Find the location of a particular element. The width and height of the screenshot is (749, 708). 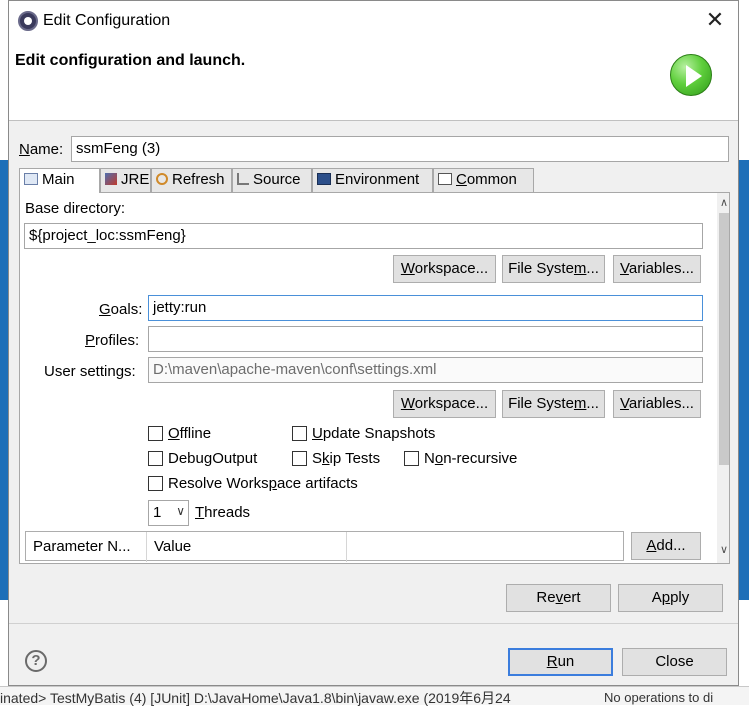

update-snapshots-checkbox-box is located at coordinates (299, 433).